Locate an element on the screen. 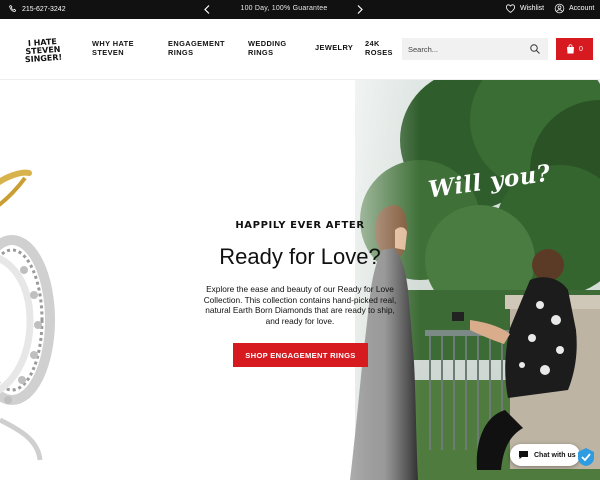 The width and height of the screenshot is (600, 480). nav-24k-roses: 24K ROSES is located at coordinates (381, 48).